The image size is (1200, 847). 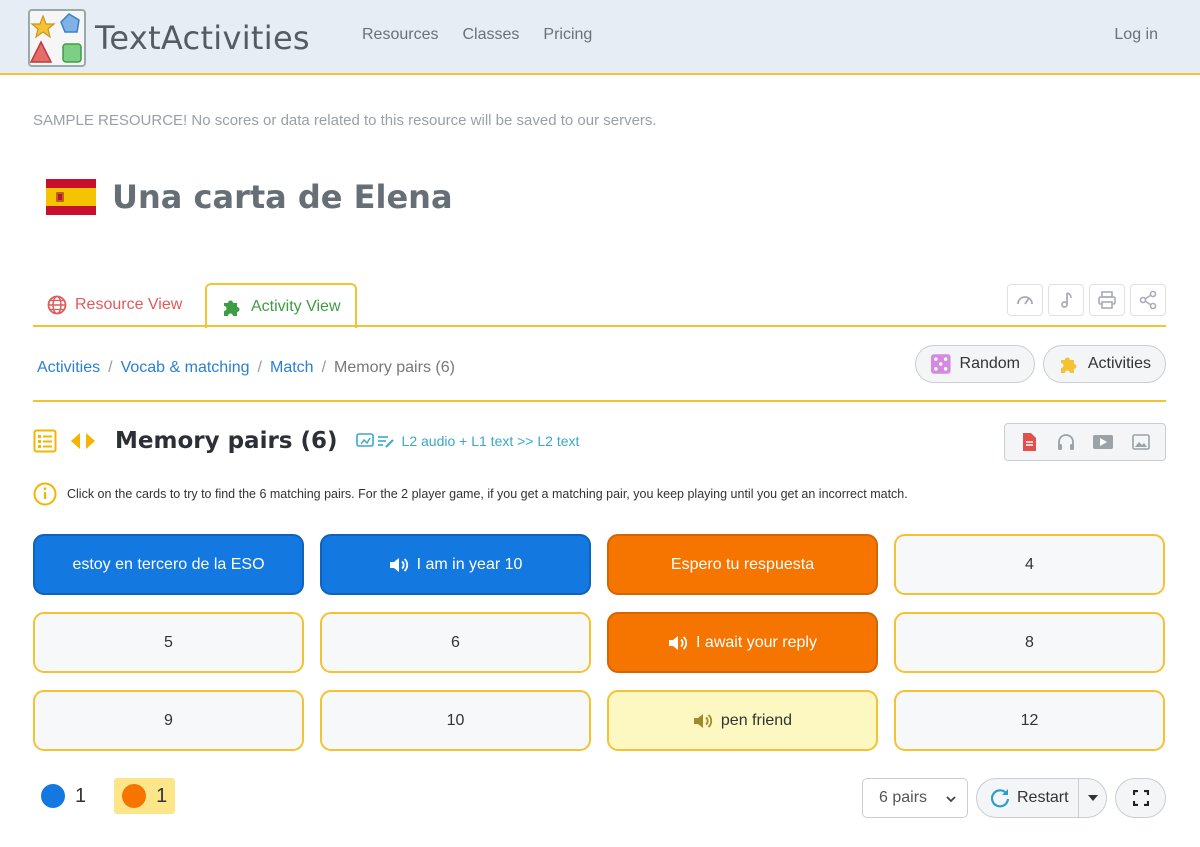 I want to click on player-2-score: 1, so click(x=145, y=796).